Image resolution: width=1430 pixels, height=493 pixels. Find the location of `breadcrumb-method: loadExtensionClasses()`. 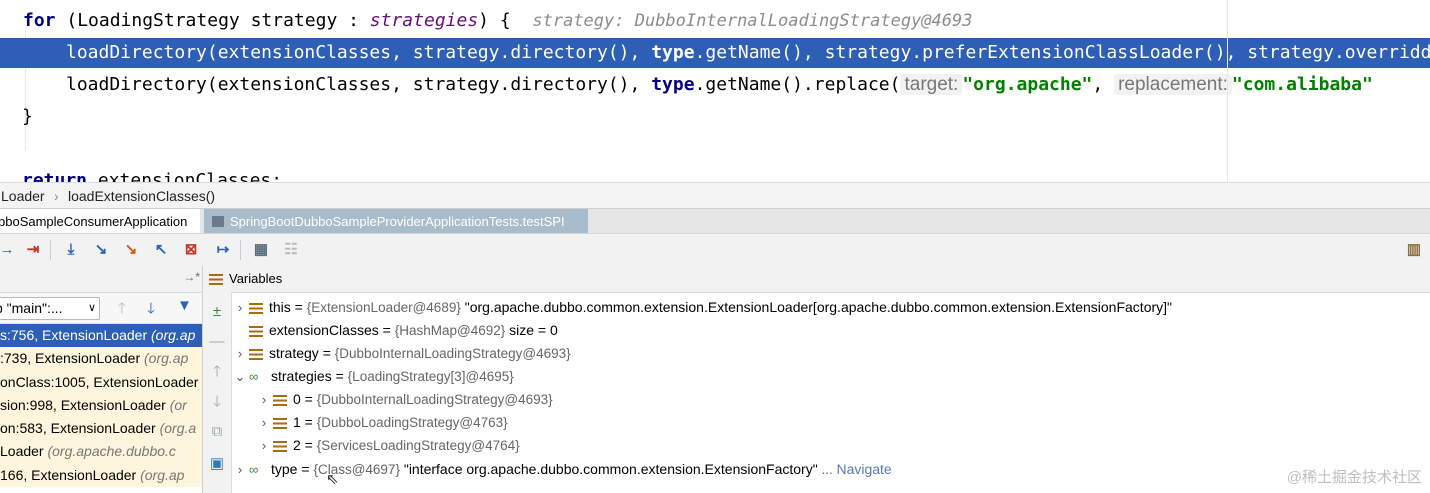

breadcrumb-method: loadExtensionClasses() is located at coordinates (141, 196).